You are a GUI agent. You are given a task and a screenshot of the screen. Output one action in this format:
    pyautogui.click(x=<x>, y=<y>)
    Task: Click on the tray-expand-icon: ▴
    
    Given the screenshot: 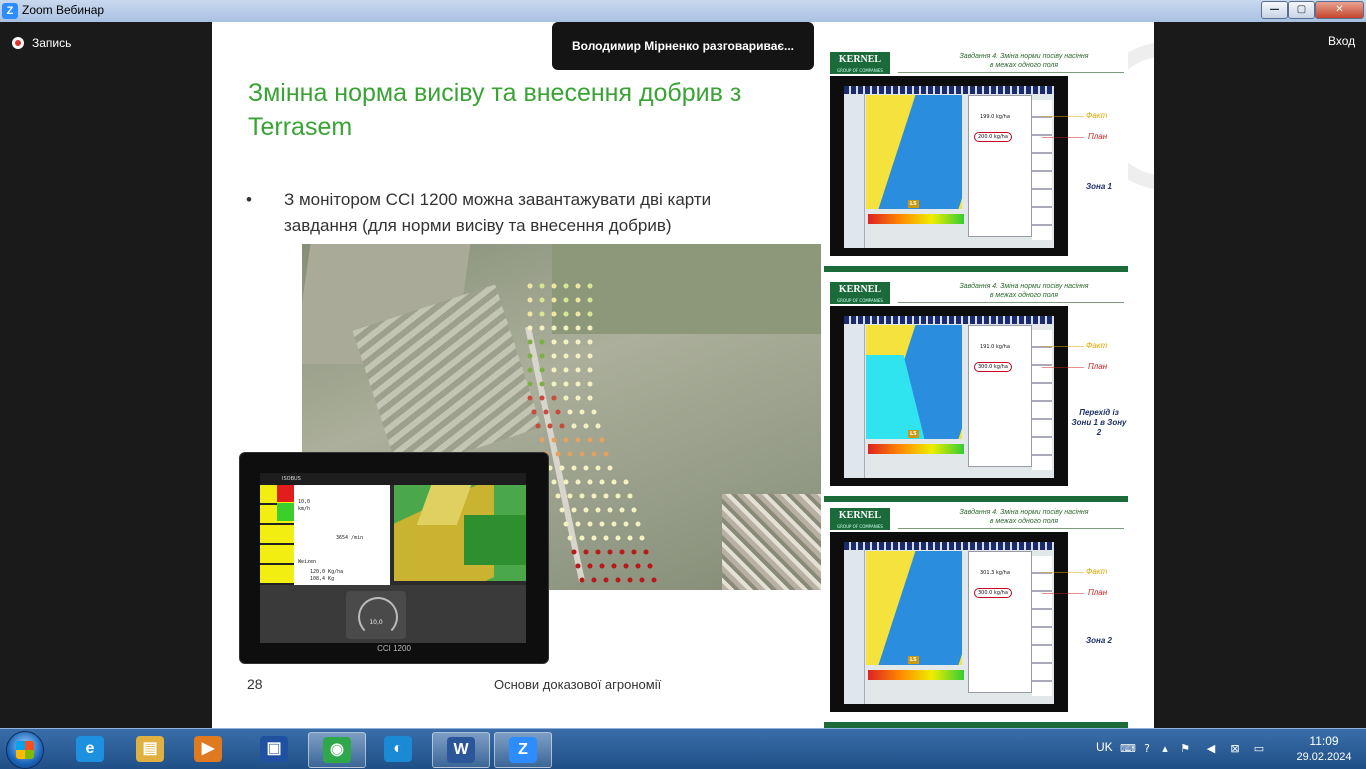 What is the action you would take?
    pyautogui.click(x=1165, y=749)
    